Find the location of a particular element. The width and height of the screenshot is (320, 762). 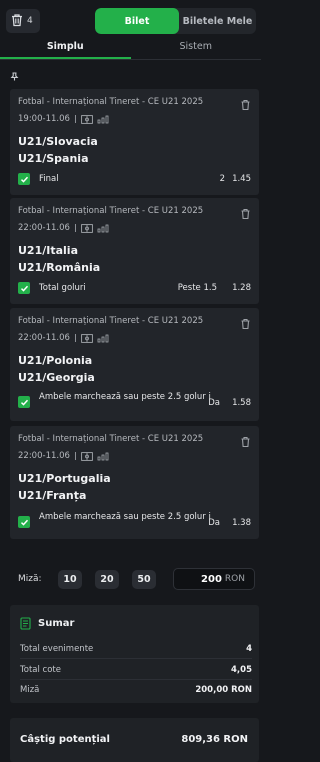

summary-label: Total cote is located at coordinates (40, 670).